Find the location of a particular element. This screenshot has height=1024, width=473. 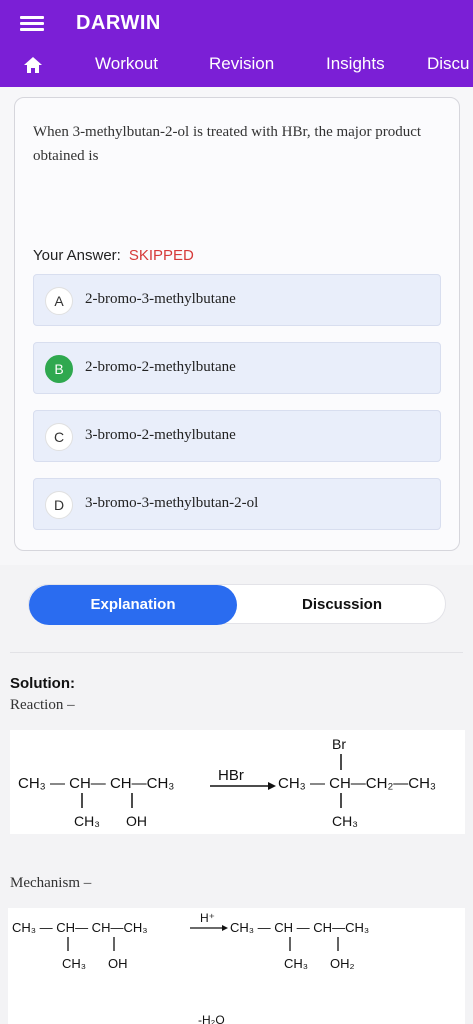

option-text: 2-bromo-2-methylbutane is located at coordinates (160, 367).